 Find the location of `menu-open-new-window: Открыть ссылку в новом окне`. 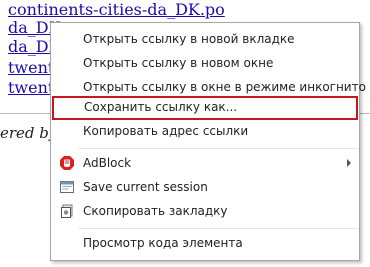

menu-open-new-window: Открыть ссылку в новом окне is located at coordinates (205, 63).